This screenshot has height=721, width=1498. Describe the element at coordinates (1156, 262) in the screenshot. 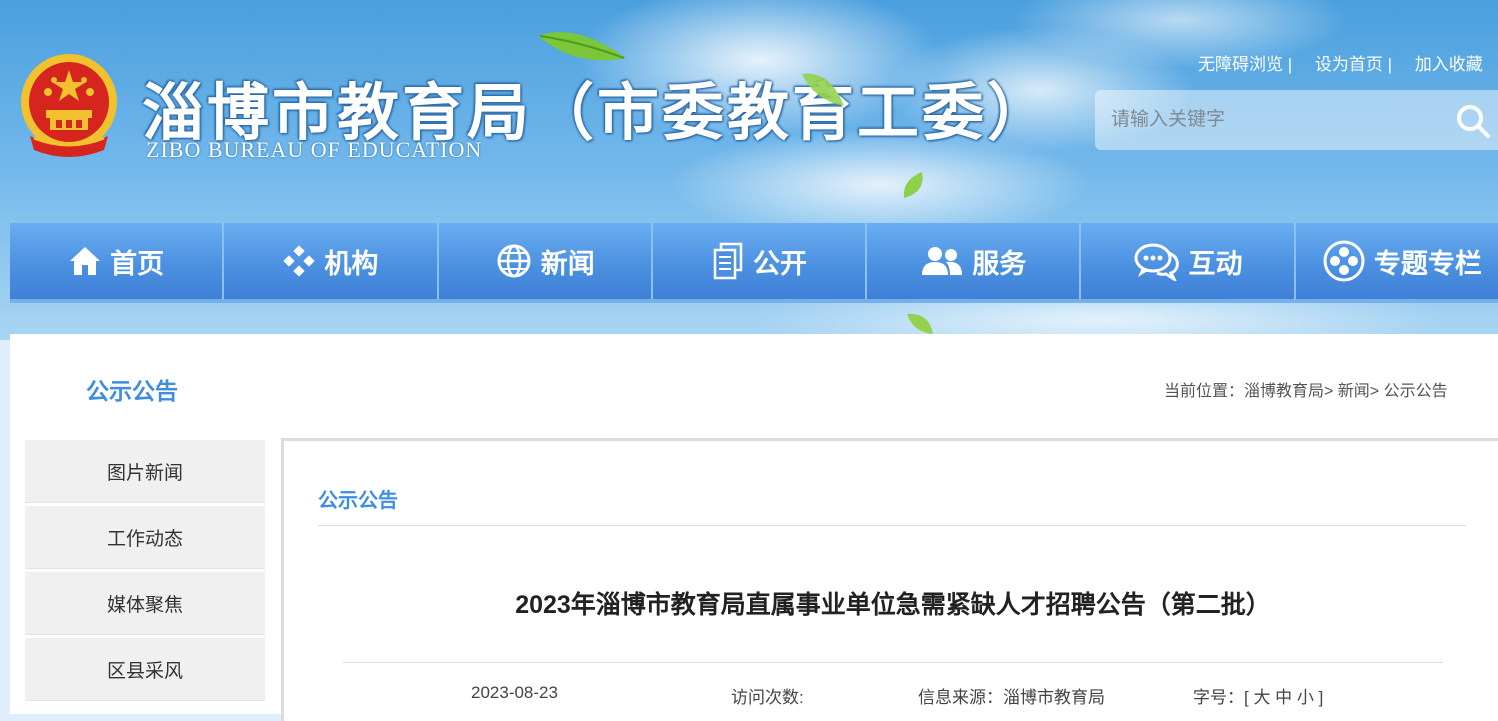

I see `chat-icon` at that location.